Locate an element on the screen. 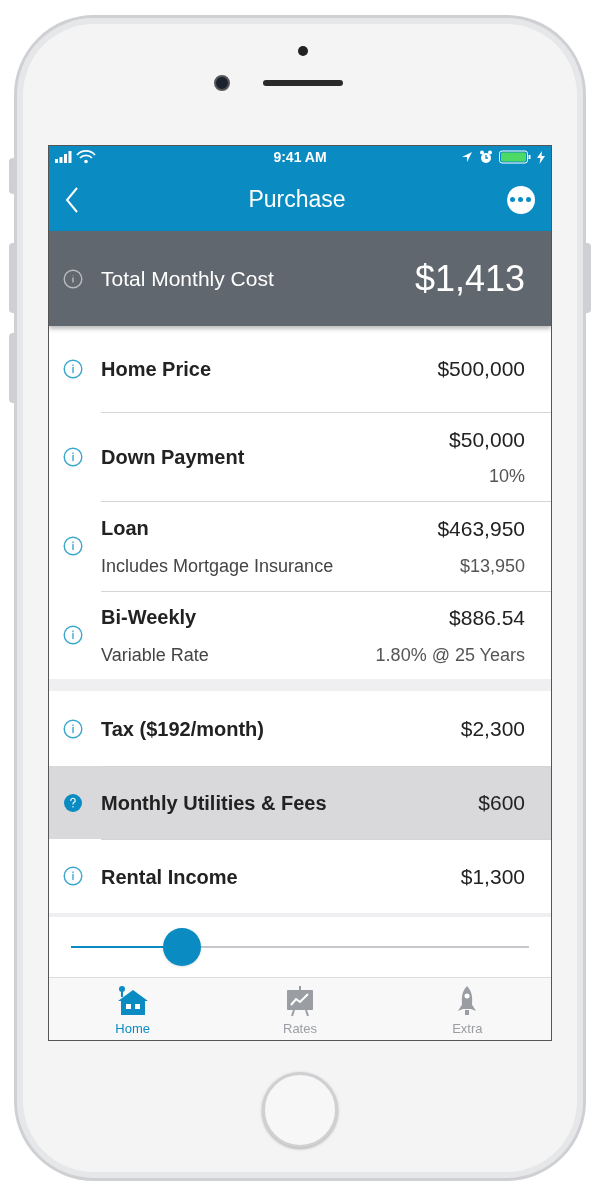 This screenshot has height=1191, width=600. battery-icon is located at coordinates (515, 157).